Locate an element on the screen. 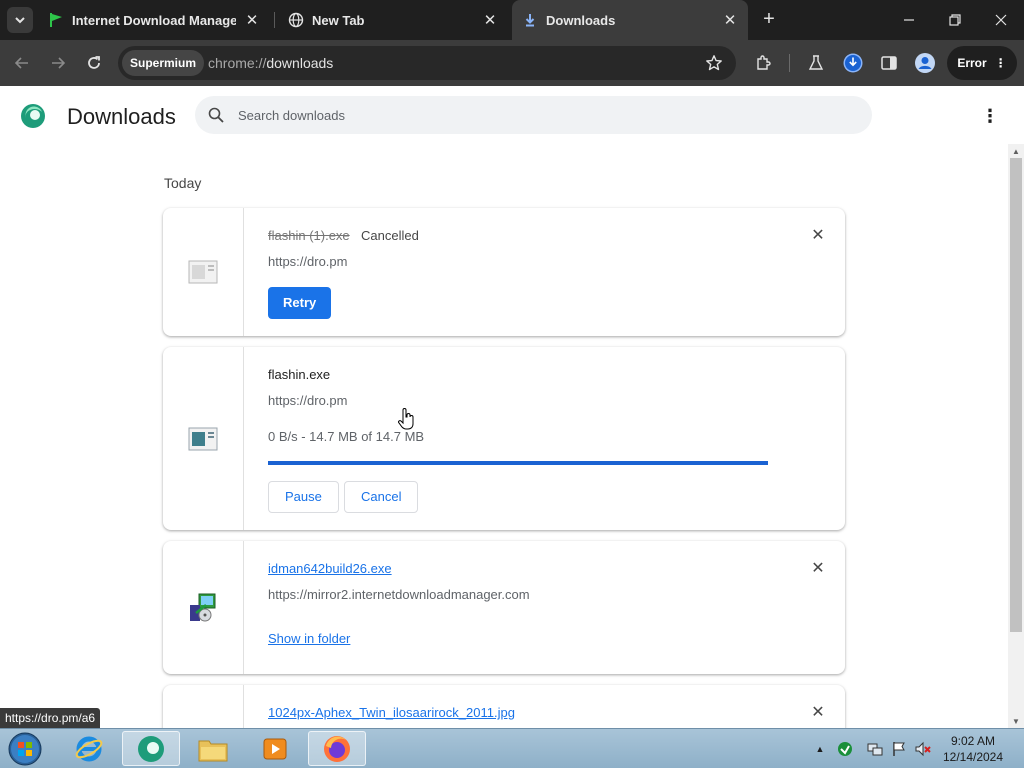 This screenshot has width=1024, height=768. minimize-button is located at coordinates (909, 20).